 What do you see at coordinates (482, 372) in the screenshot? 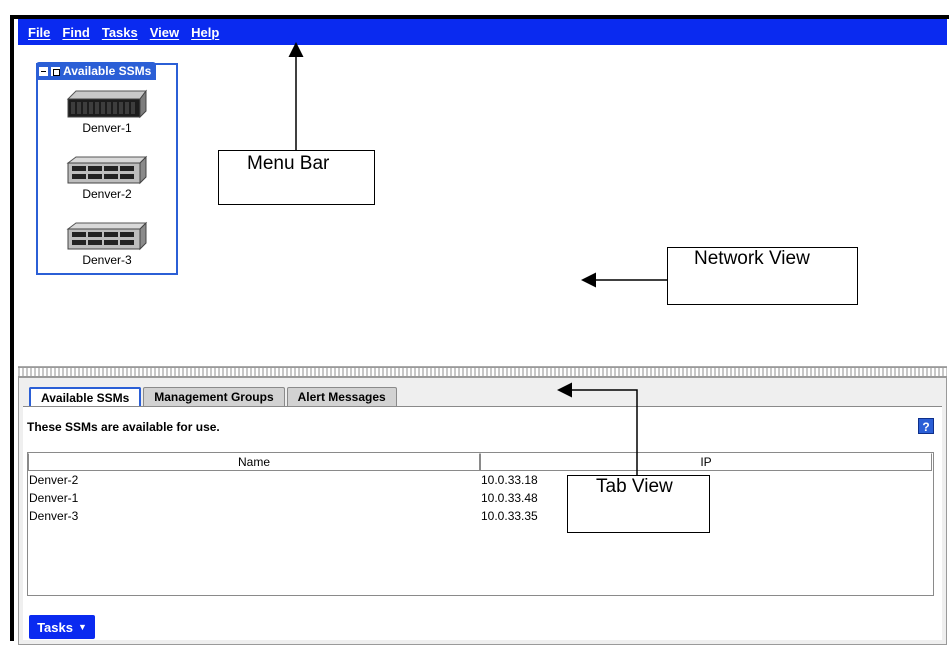
I see `split-pane-divider` at bounding box center [482, 372].